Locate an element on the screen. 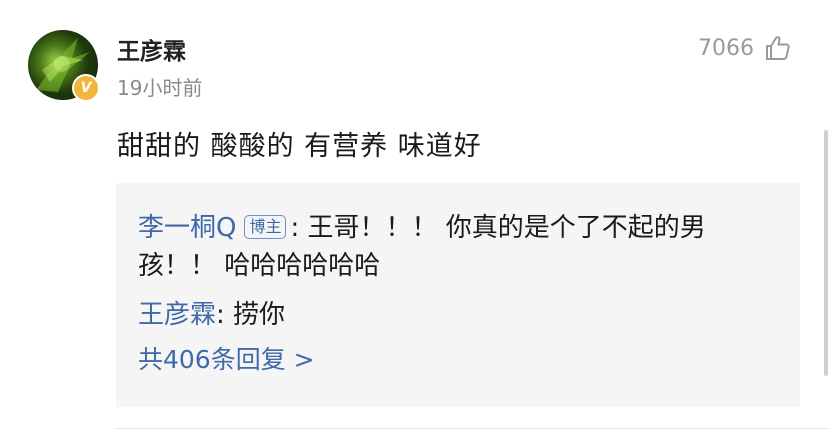 The height and width of the screenshot is (431, 828). reply-item: 王彦霖: 捞你 is located at coordinates (458, 315).